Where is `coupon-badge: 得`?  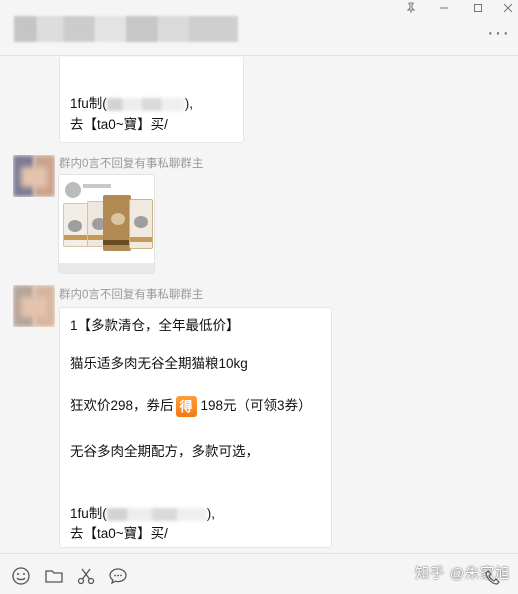 coupon-badge: 得 is located at coordinates (186, 406).